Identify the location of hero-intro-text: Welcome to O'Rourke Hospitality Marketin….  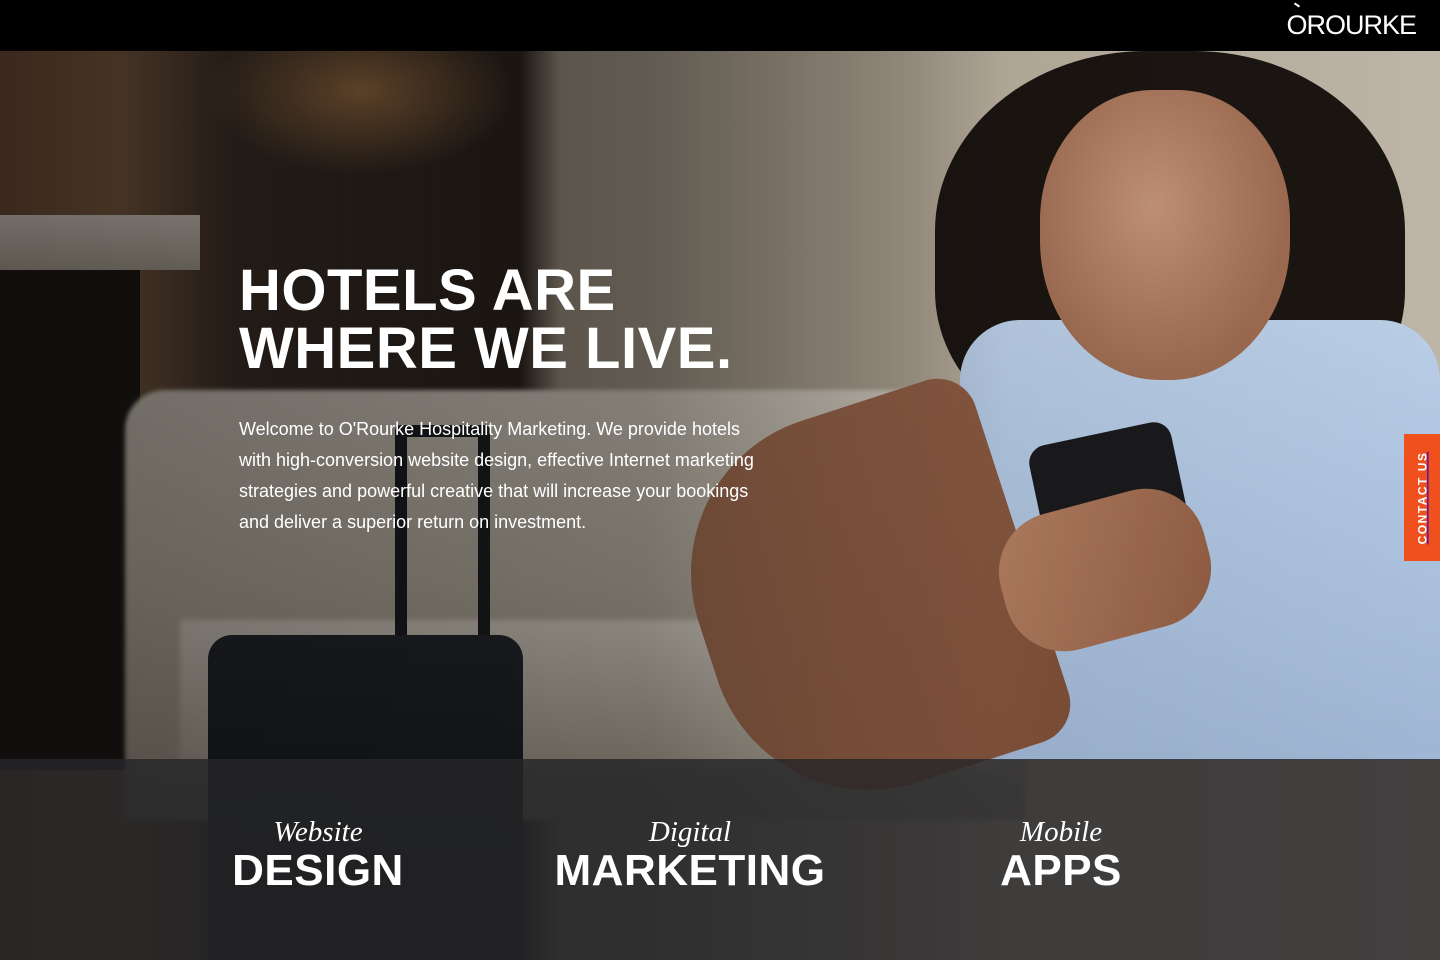
(496, 475).